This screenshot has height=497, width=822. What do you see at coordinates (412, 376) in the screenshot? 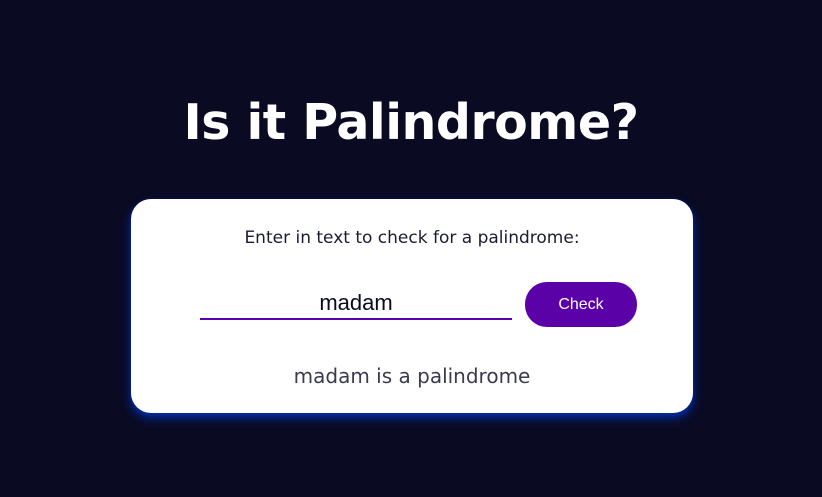
I see `result-text: madam is a palindrome` at bounding box center [412, 376].